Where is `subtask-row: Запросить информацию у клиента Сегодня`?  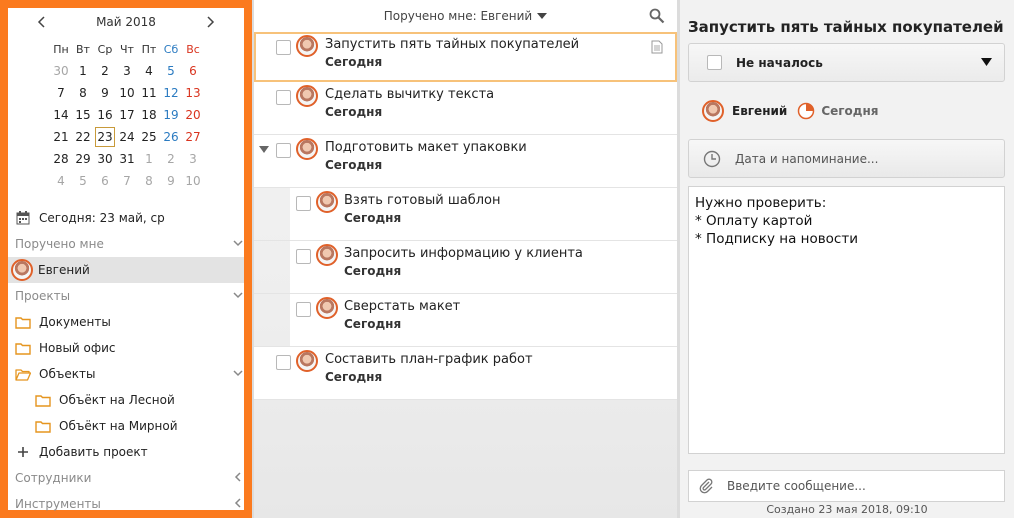
subtask-row: Запросить информацию у клиента Сегодня is located at coordinates (465, 267).